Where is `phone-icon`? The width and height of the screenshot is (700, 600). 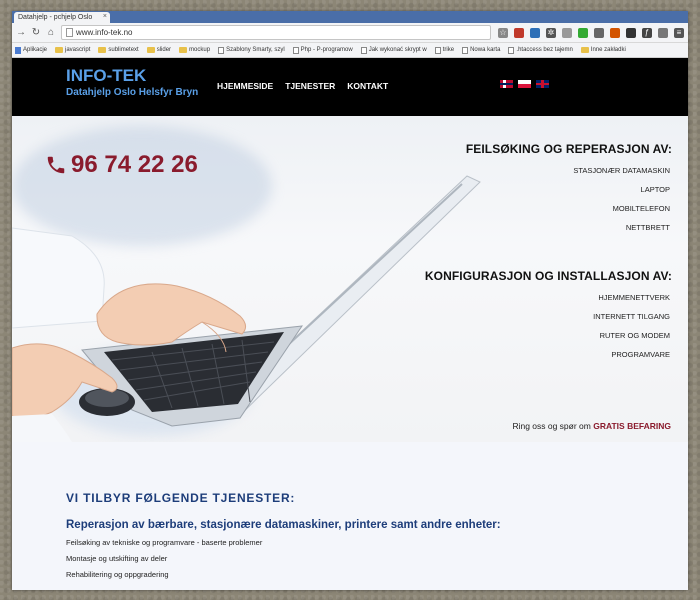
phone-icon is located at coordinates (56, 165).